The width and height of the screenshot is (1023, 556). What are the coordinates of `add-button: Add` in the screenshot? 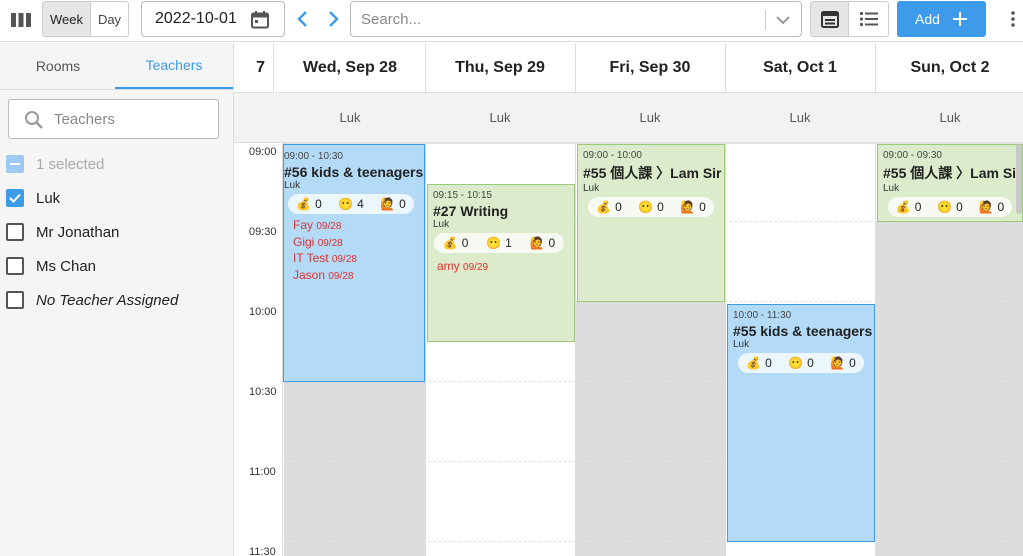 It's located at (941, 19).